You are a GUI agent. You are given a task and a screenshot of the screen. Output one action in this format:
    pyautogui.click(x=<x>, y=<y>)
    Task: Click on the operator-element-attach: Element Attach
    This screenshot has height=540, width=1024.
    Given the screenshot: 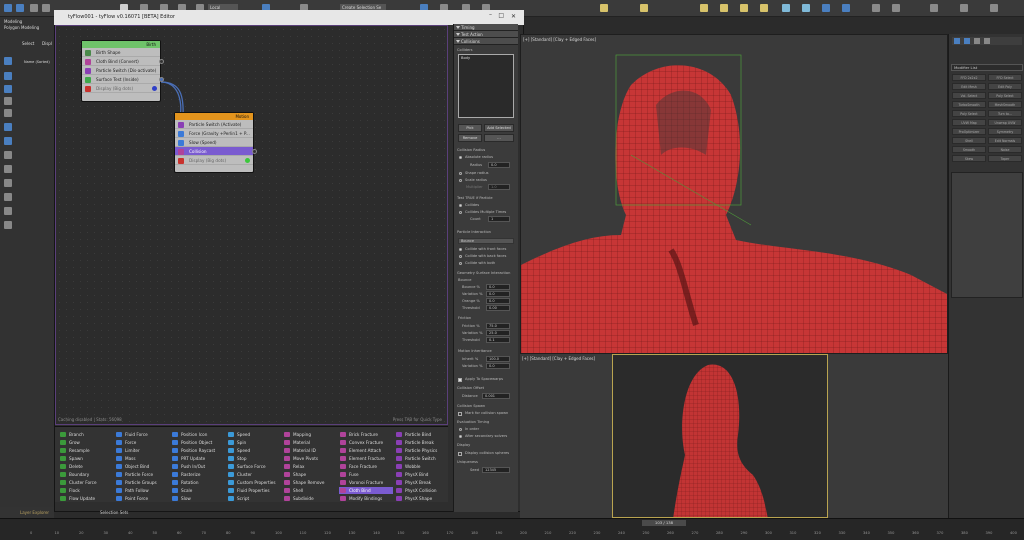 What is the action you would take?
    pyautogui.click(x=366, y=450)
    